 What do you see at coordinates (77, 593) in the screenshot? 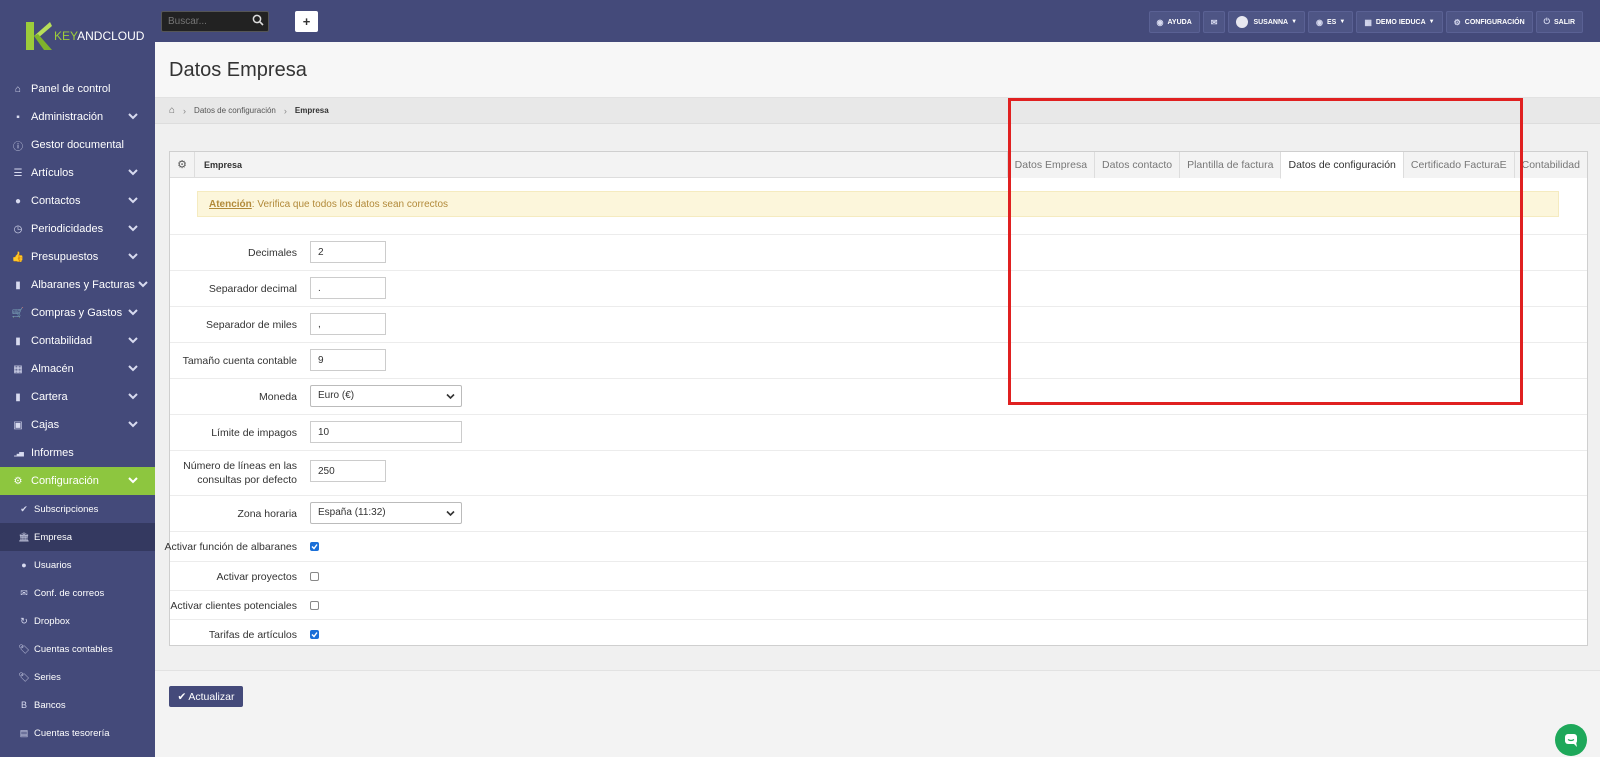
I see `sidebar-subitem-conf-de-correos: ✉ Conf. de correos` at bounding box center [77, 593].